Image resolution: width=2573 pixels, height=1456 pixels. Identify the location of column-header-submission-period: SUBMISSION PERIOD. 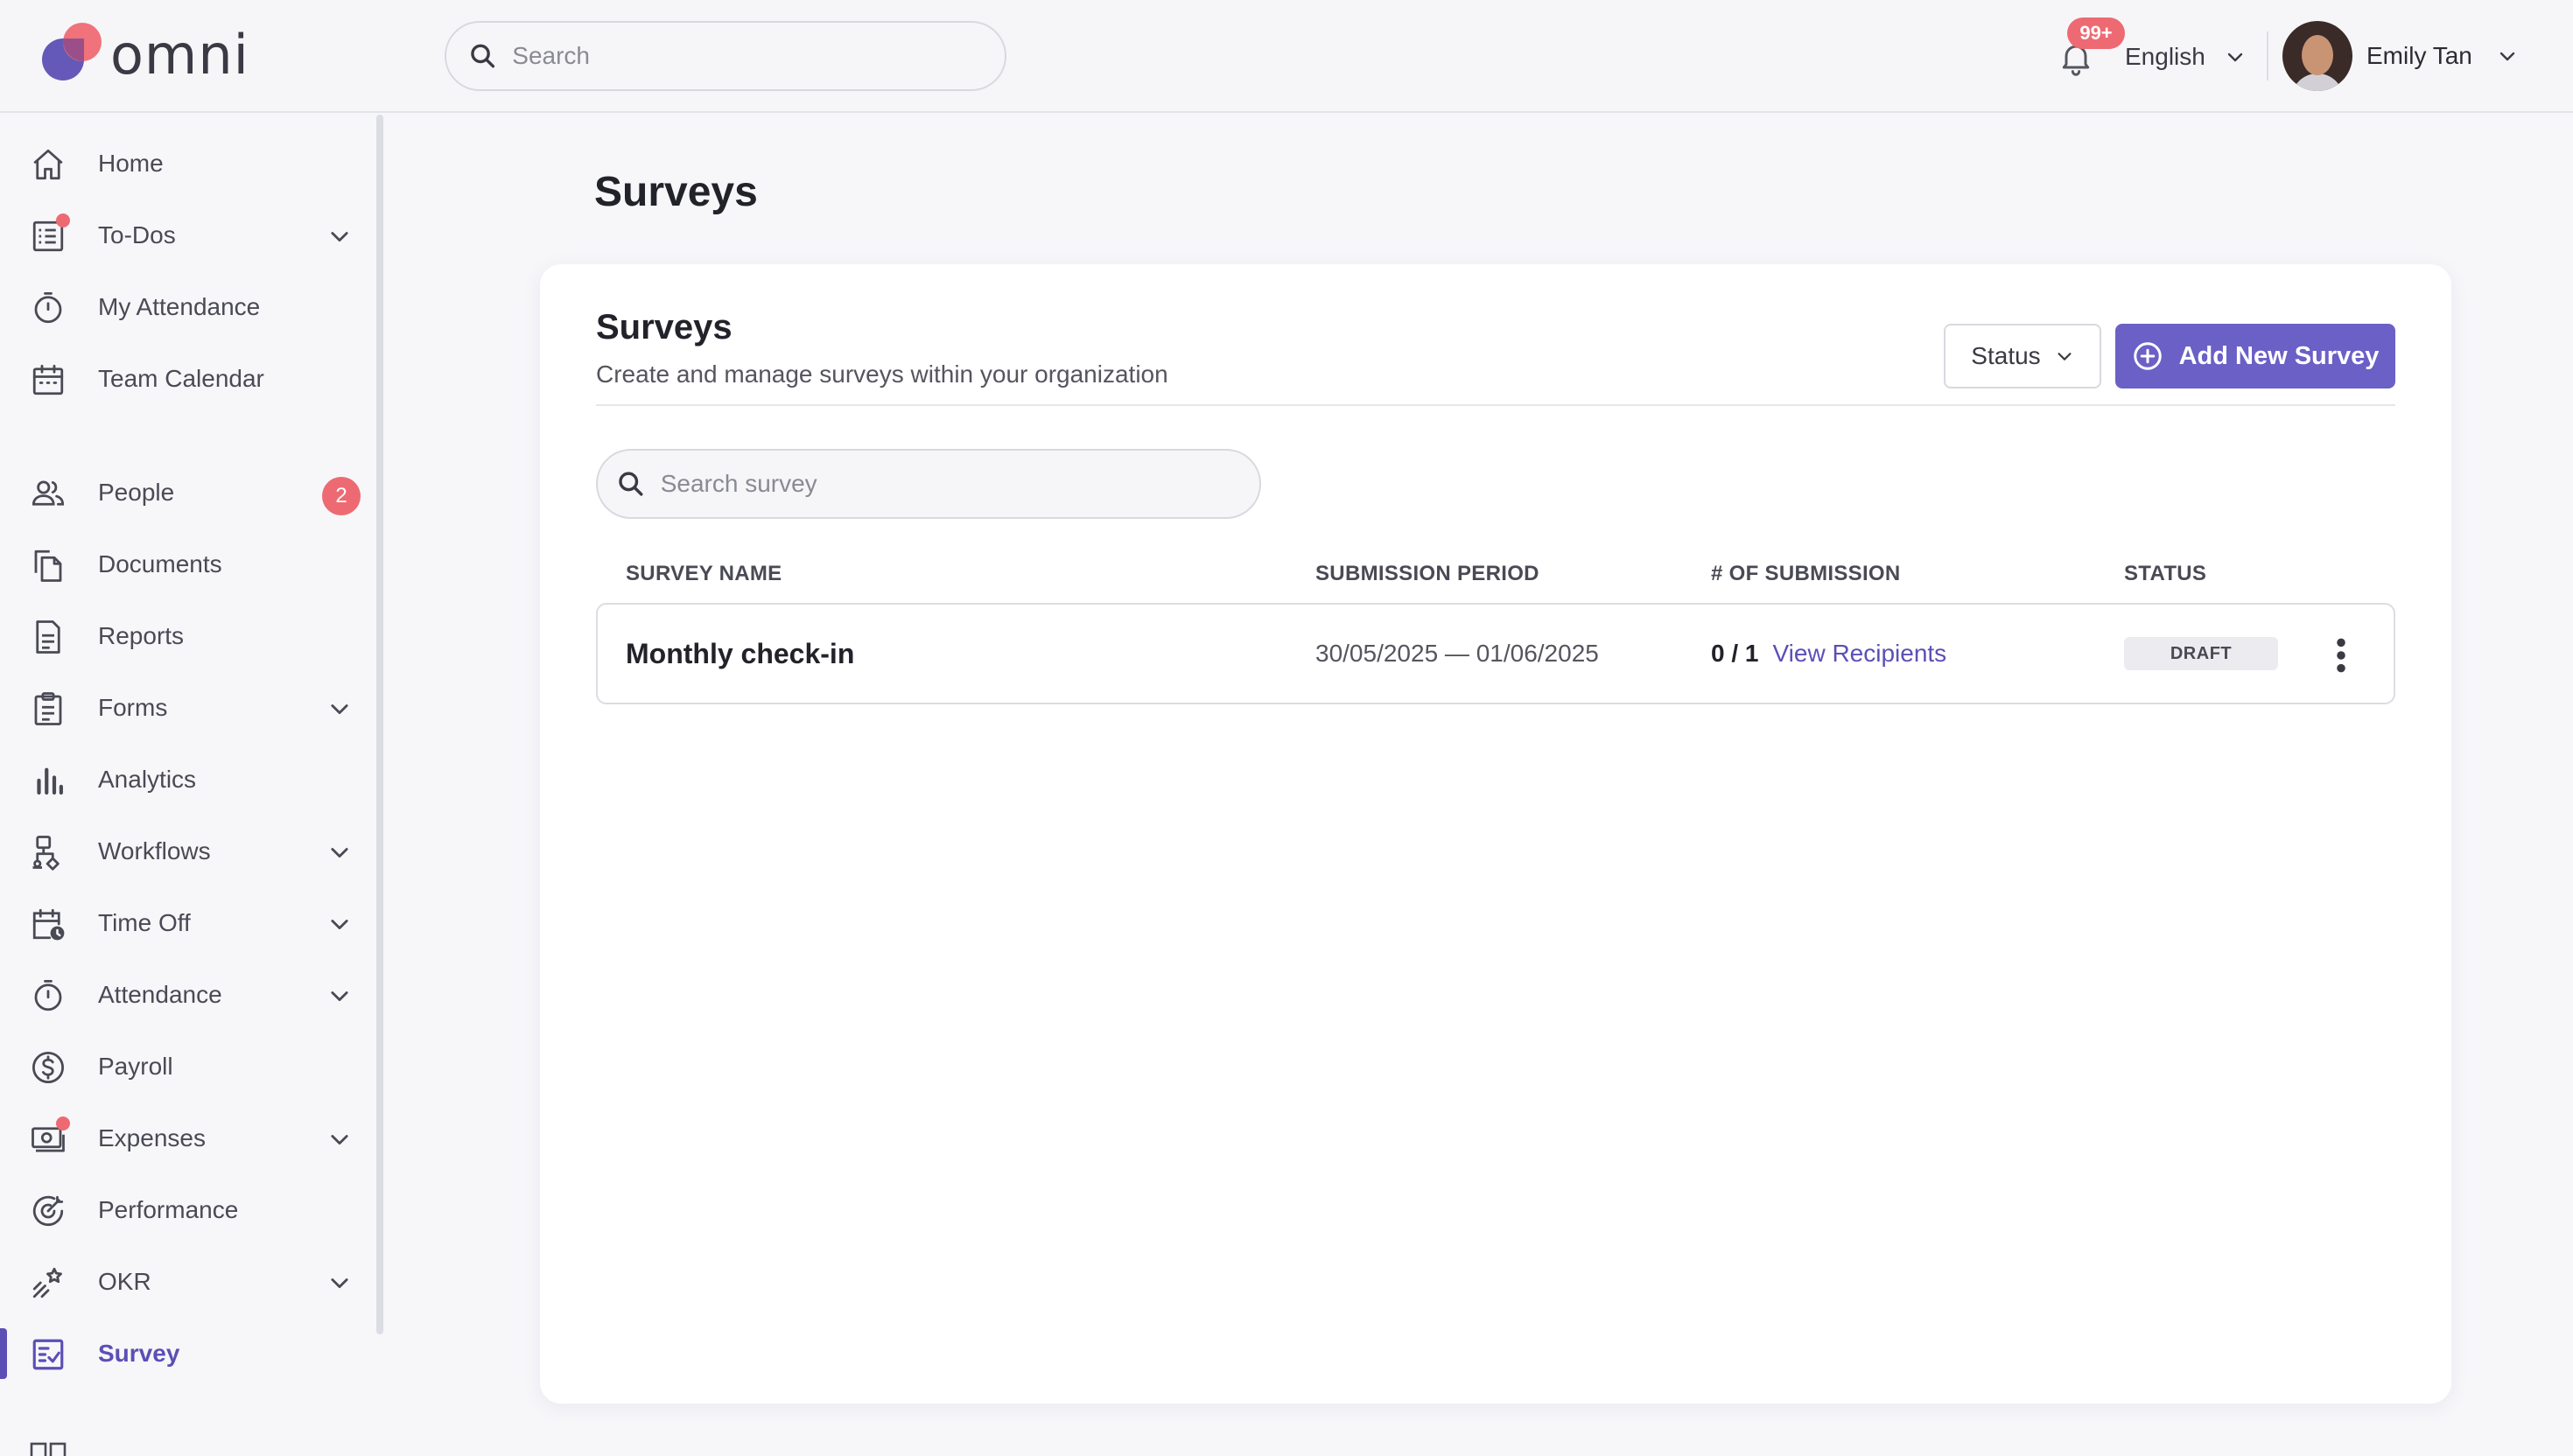
(1427, 574).